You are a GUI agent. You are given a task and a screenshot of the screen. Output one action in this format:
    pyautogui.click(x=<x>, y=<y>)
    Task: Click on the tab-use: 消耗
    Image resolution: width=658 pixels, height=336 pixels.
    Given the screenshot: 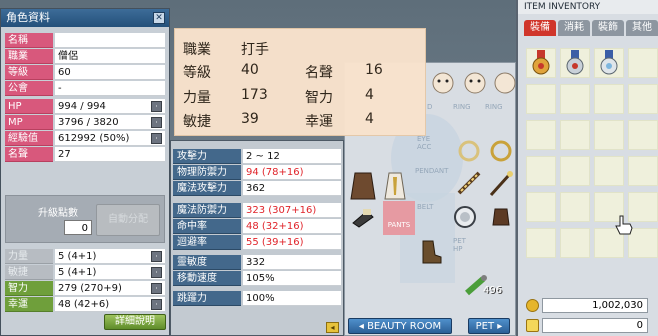 What is the action you would take?
    pyautogui.click(x=574, y=28)
    